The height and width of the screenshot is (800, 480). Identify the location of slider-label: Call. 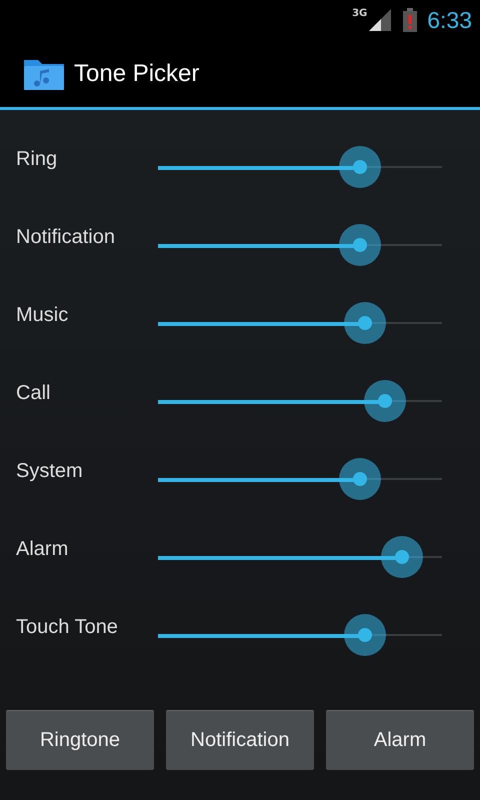
(33, 393).